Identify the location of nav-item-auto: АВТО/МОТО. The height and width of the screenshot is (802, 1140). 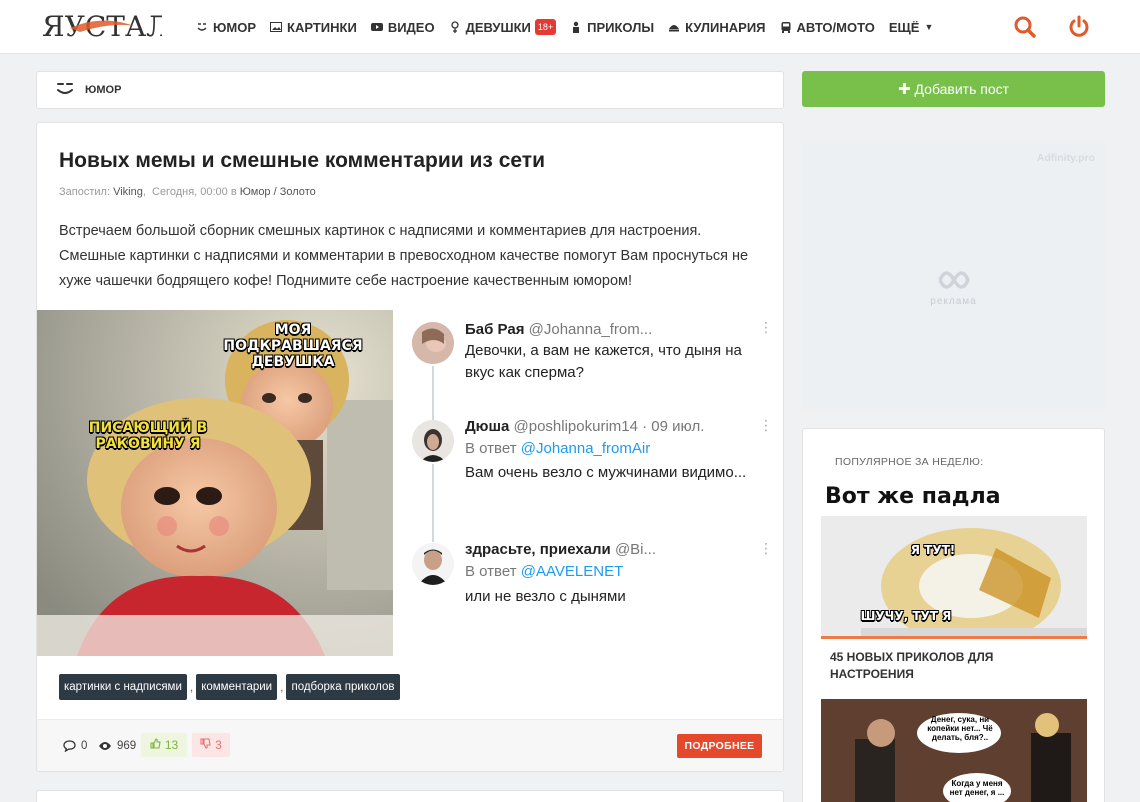
(827, 27).